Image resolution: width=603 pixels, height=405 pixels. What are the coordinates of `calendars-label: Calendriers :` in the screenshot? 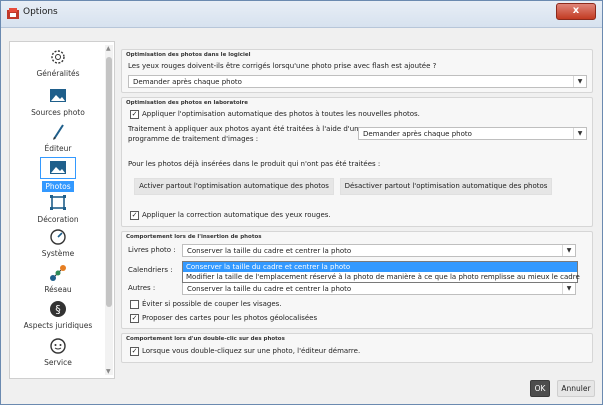 It's located at (150, 270).